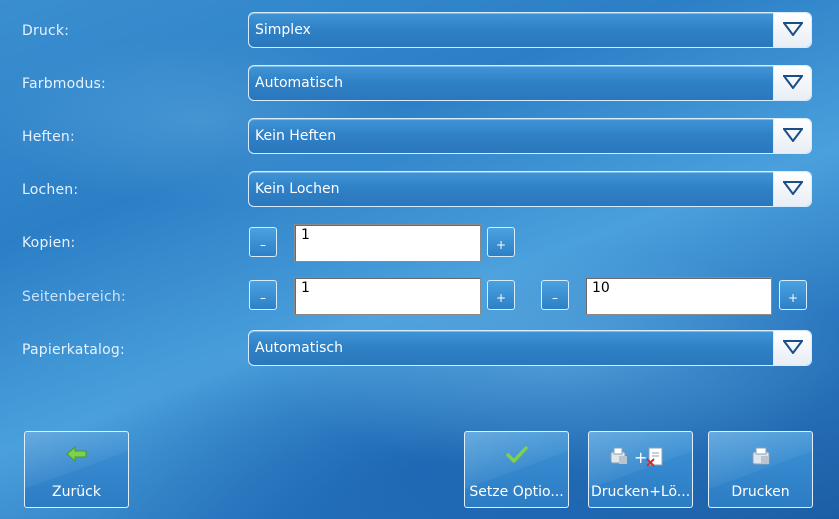 The height and width of the screenshot is (519, 839). What do you see at coordinates (263, 295) in the screenshot?
I see `seitenbereich-from-decrement-button: –` at bounding box center [263, 295].